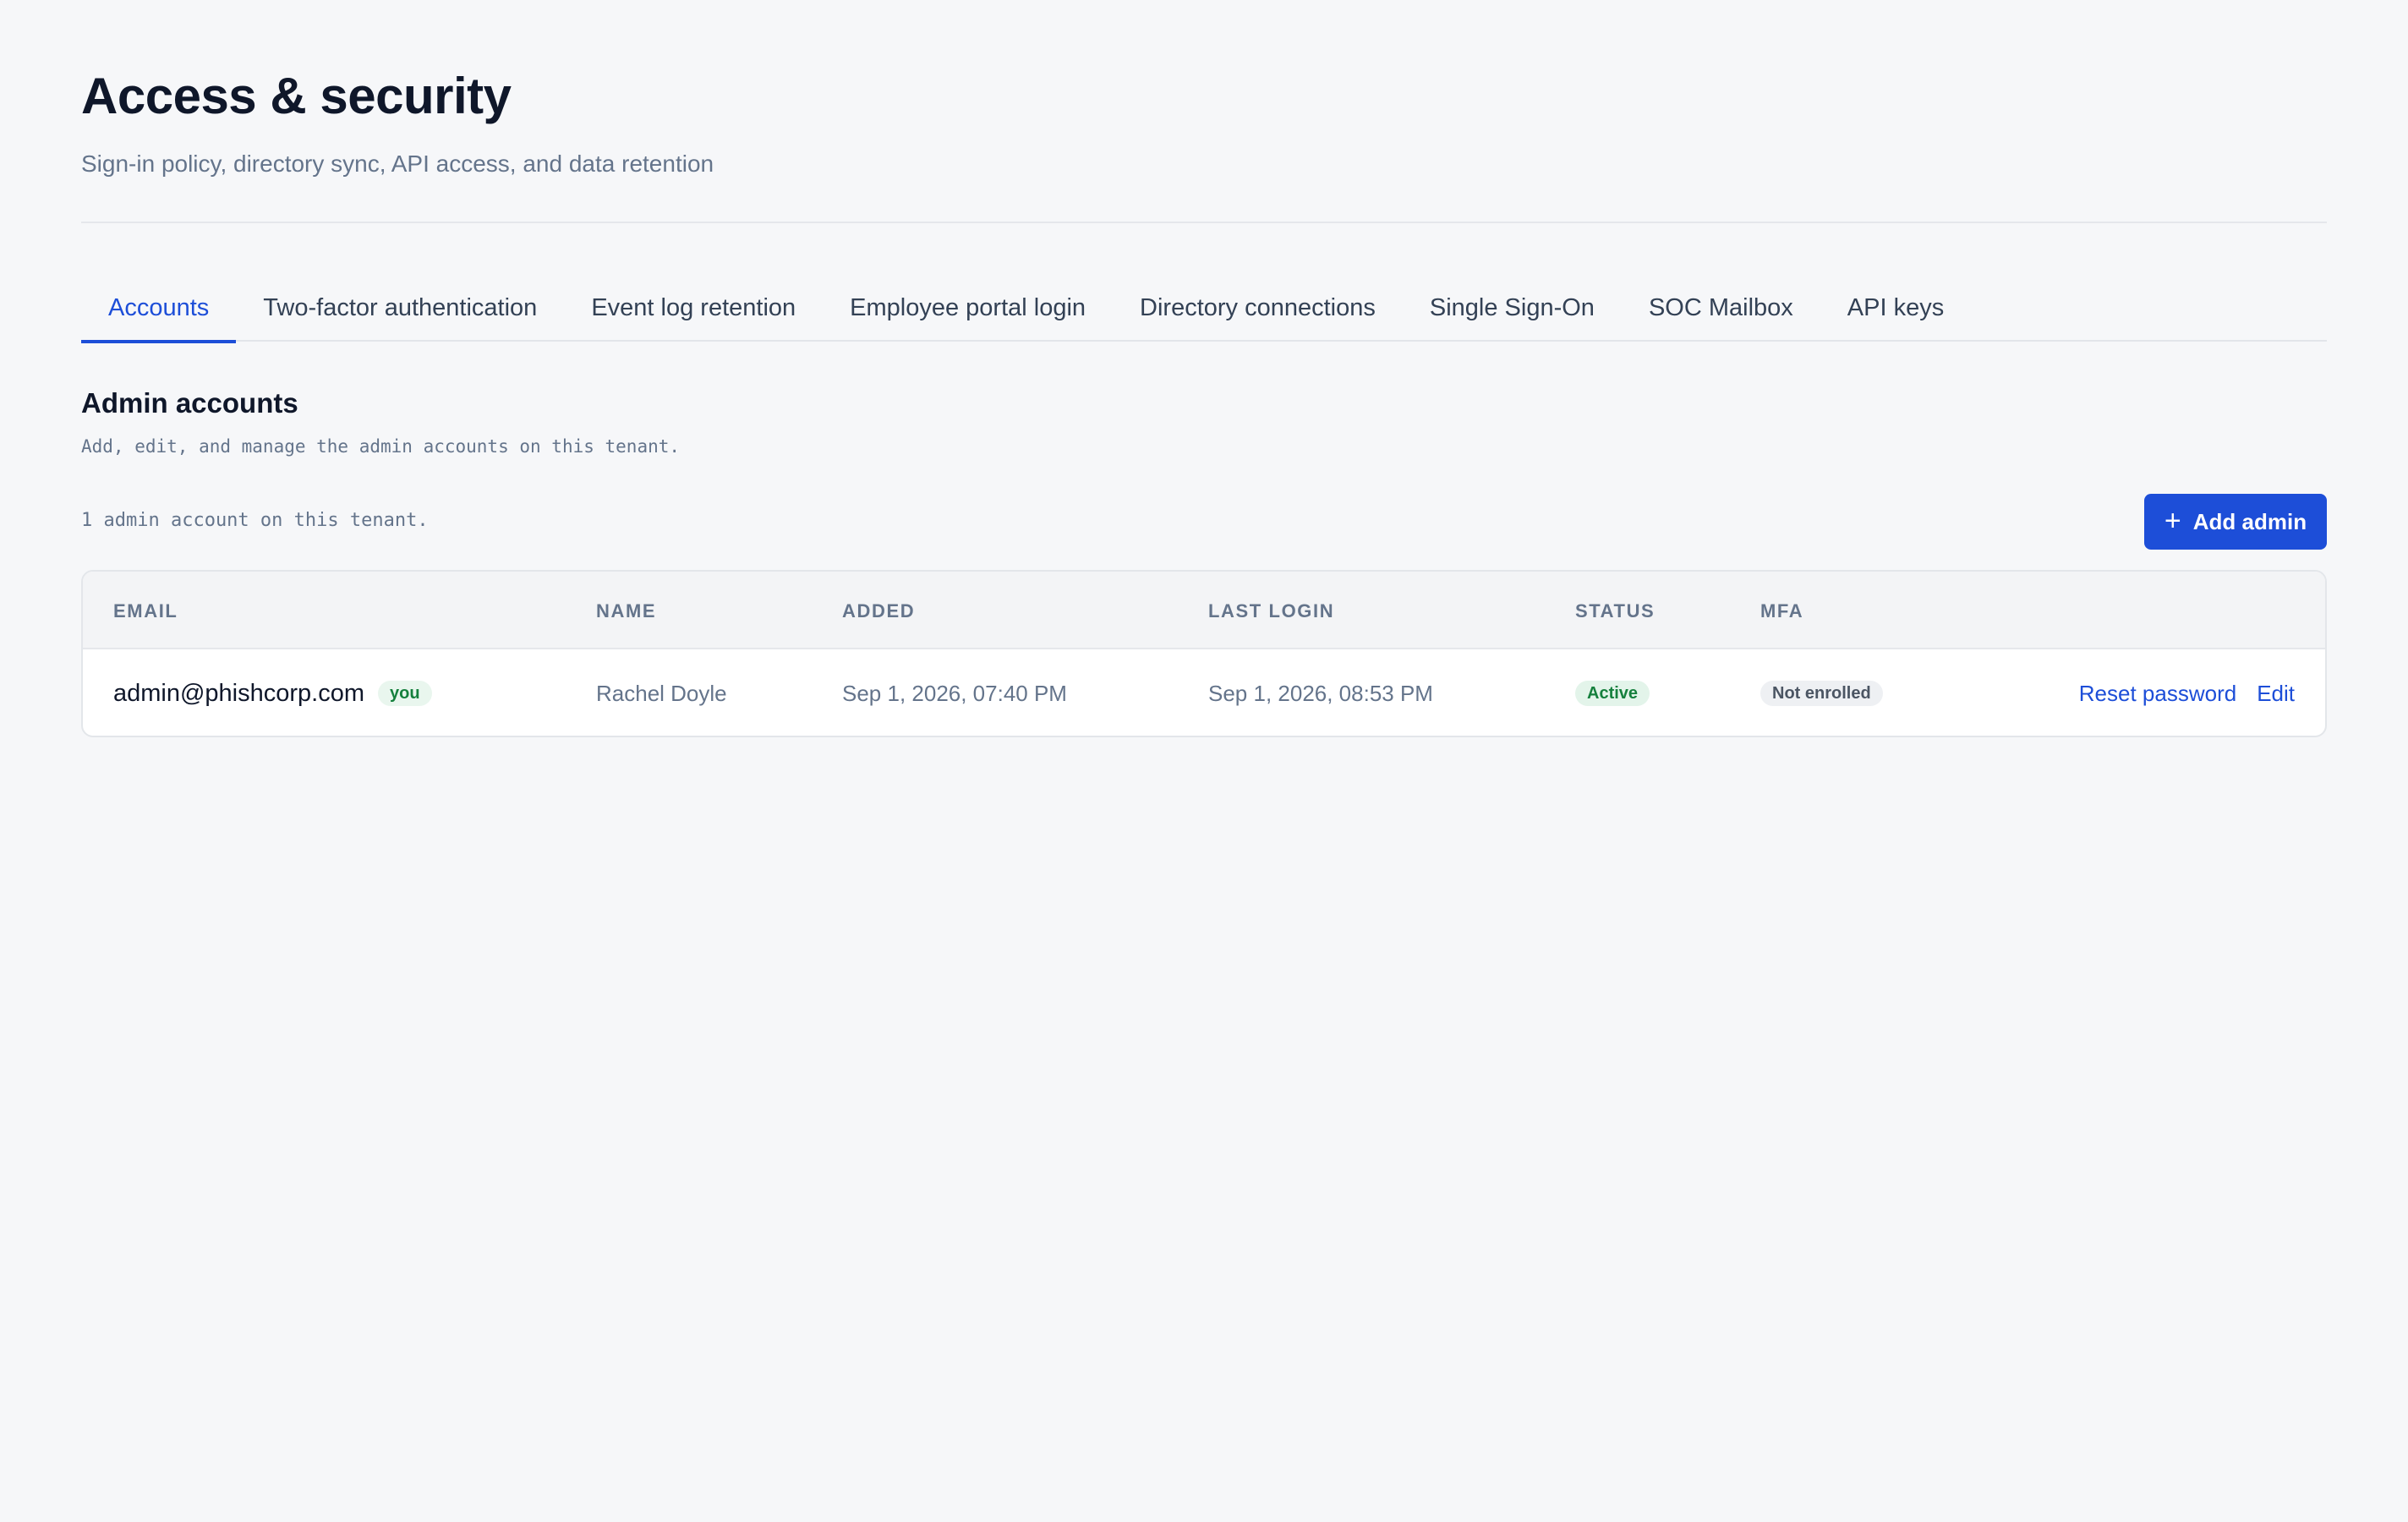 This screenshot has height=1522, width=2408. I want to click on column-header-added: ADDED, so click(879, 610).